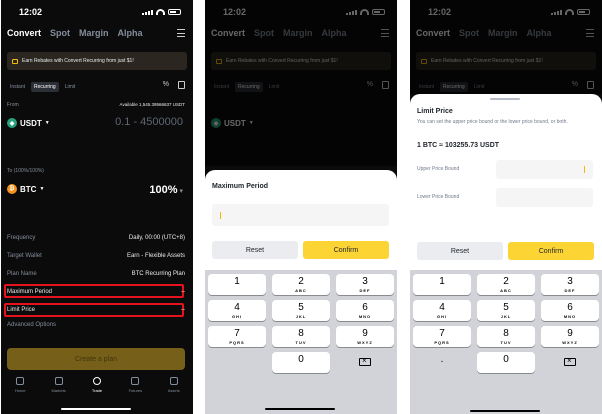 The height and width of the screenshot is (414, 602). What do you see at coordinates (28, 123) in the screenshot?
I see `from-coin-selector: ◆ USDT ▼` at bounding box center [28, 123].